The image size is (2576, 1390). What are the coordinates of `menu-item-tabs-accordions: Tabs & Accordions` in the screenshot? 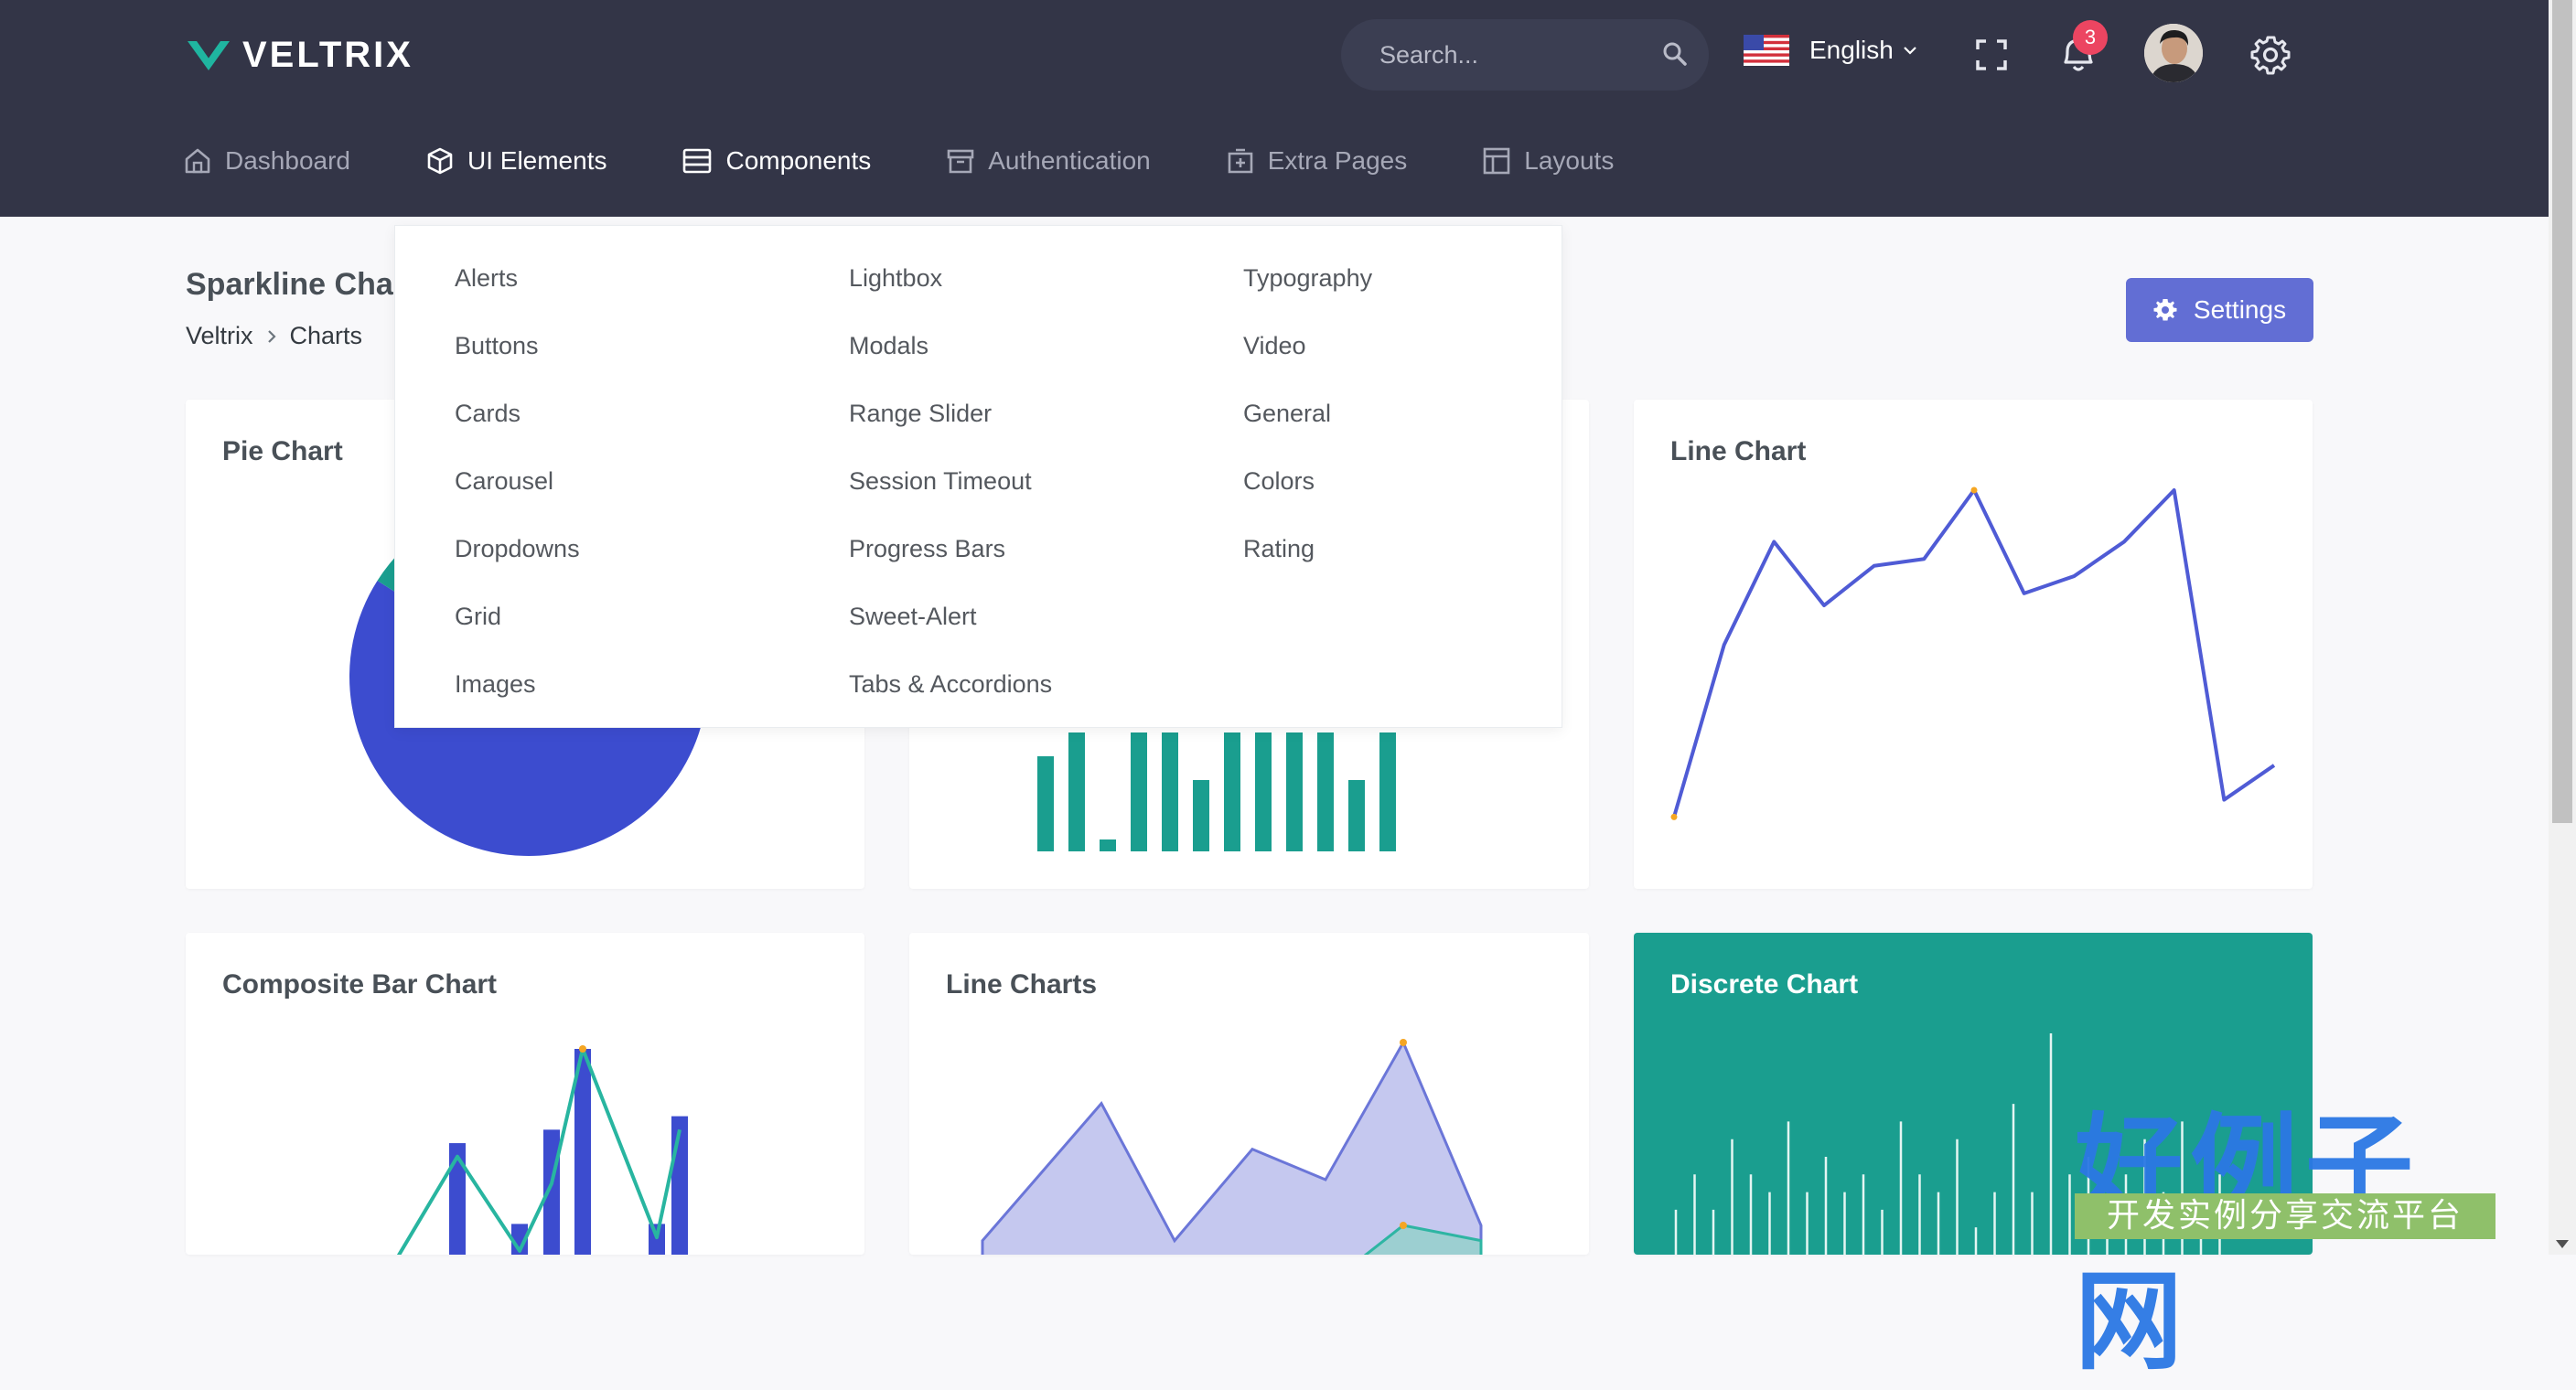 It's located at (951, 684).